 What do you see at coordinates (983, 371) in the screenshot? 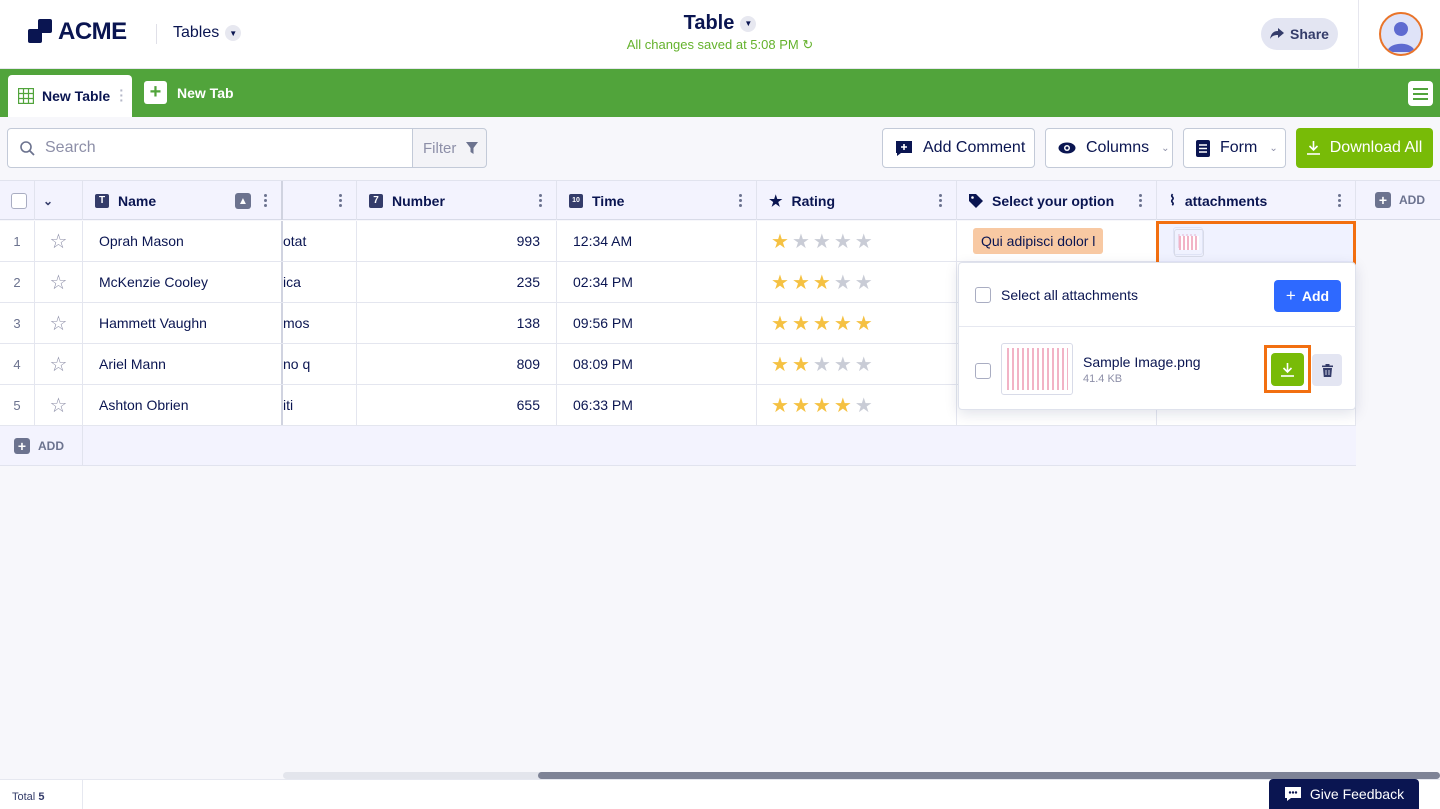
I see `file-checkbox` at bounding box center [983, 371].